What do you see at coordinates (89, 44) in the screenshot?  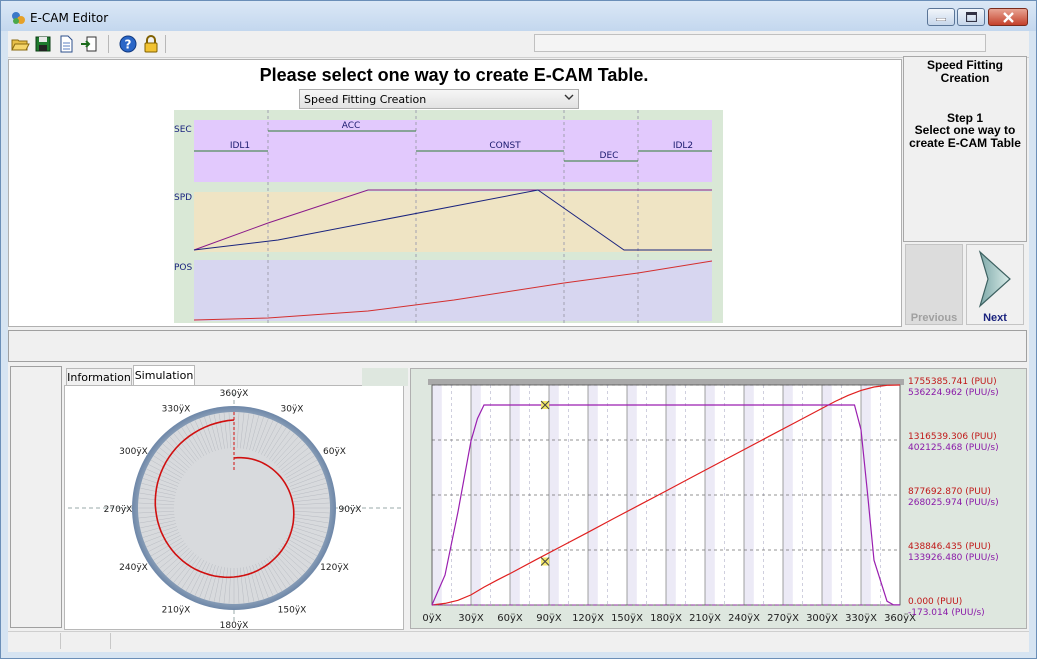 I see `export-icon` at bounding box center [89, 44].